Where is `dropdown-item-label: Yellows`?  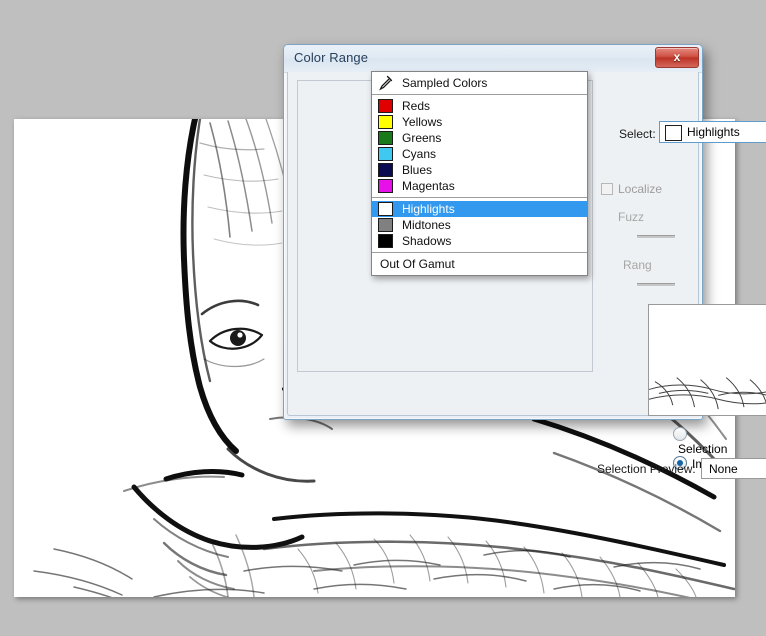
dropdown-item-label: Yellows is located at coordinates (422, 122).